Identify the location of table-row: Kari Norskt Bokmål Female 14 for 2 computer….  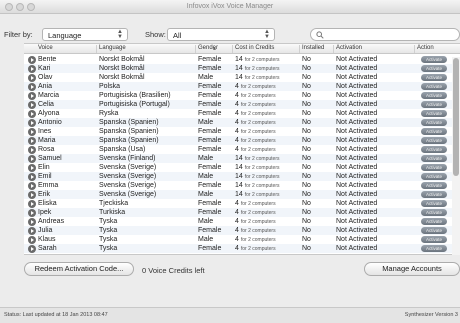
(242, 68).